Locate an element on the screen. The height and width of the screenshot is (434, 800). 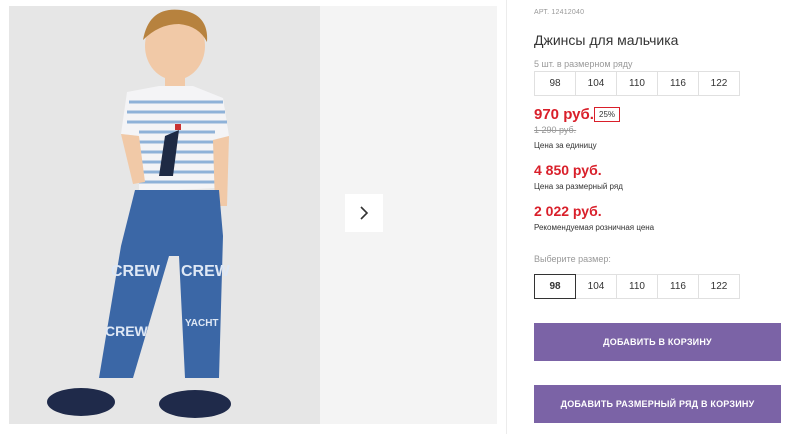
product-title: Джинсы для мальчика is located at coordinates (606, 40).